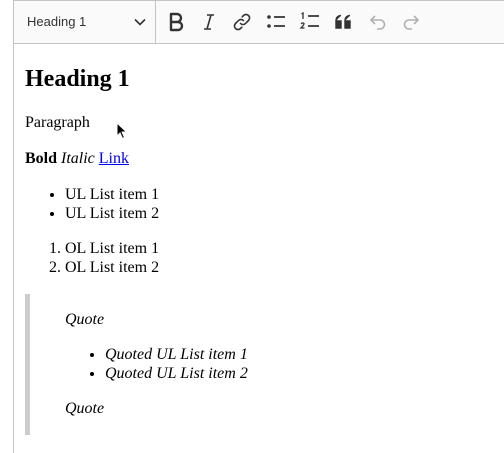 The image size is (504, 453). I want to click on italic-text: Italic, so click(78, 158).